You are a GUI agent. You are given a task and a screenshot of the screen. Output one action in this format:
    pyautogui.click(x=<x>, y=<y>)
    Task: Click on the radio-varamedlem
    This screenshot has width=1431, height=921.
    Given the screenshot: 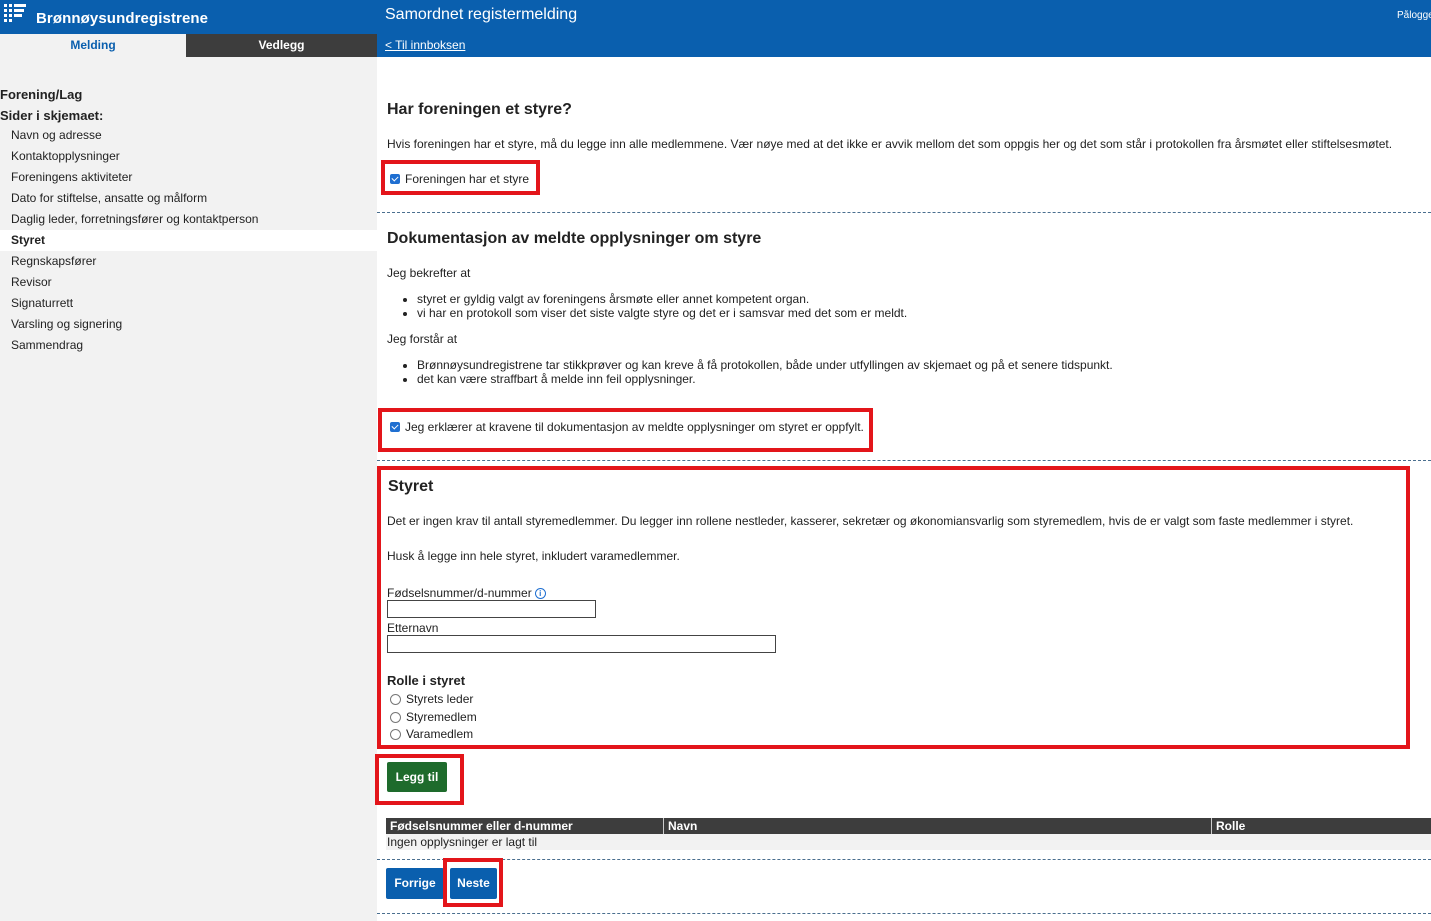 What is the action you would take?
    pyautogui.click(x=395, y=734)
    